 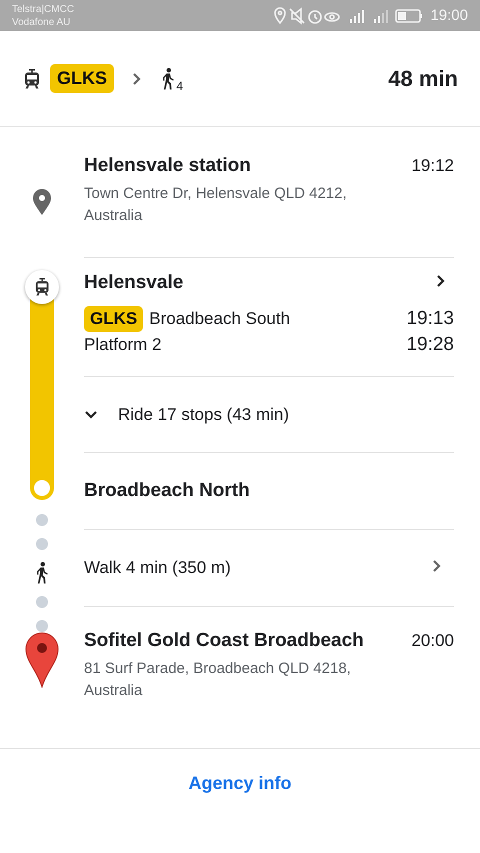 What do you see at coordinates (430, 345) in the screenshot?
I see `arrival-time: 19:28` at bounding box center [430, 345].